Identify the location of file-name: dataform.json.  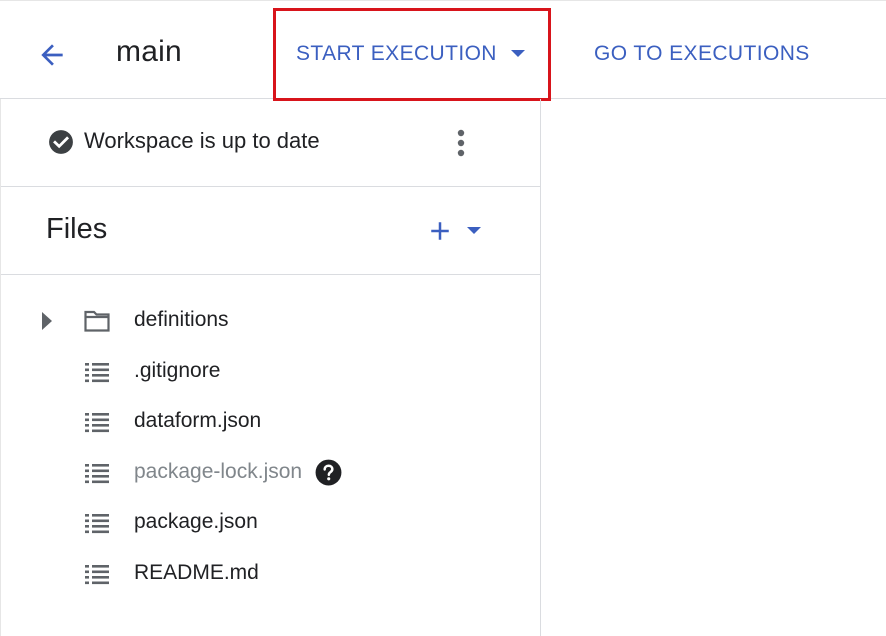
(198, 420).